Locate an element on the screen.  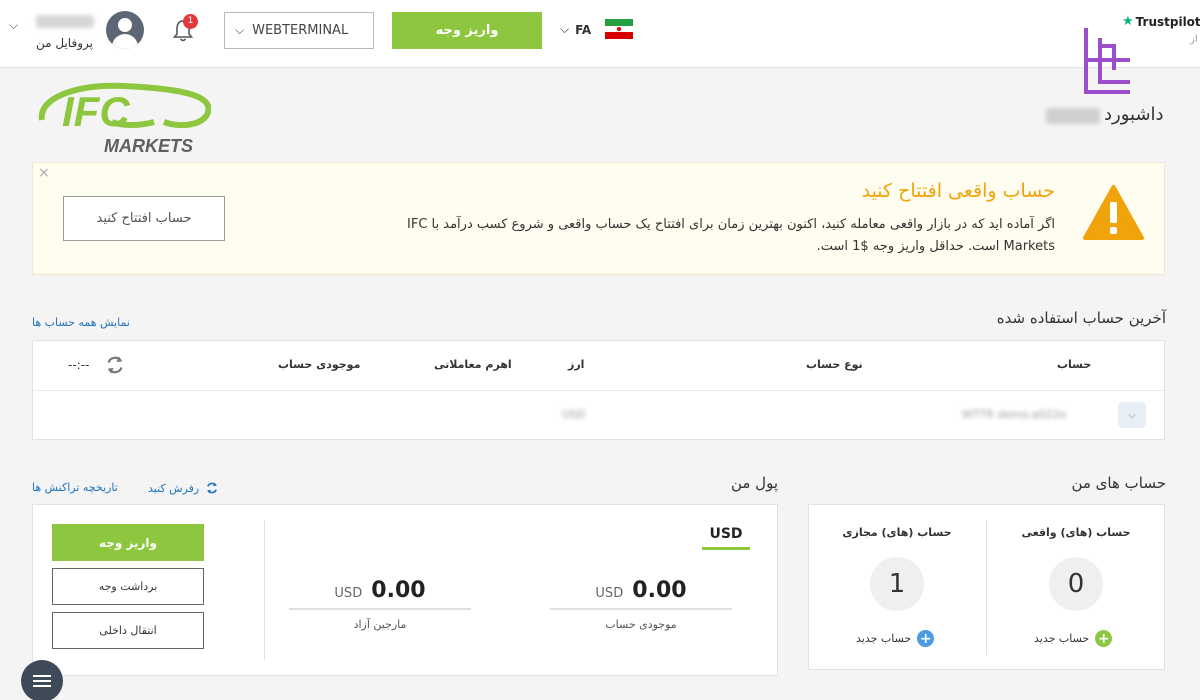
trustpilot-sub: از is located at coordinates (1194, 39).